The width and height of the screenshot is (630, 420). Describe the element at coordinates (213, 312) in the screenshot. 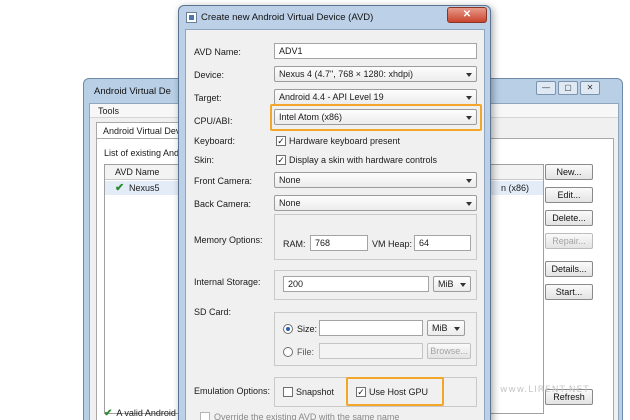

I see `sd-card-label: SD Card:` at that location.